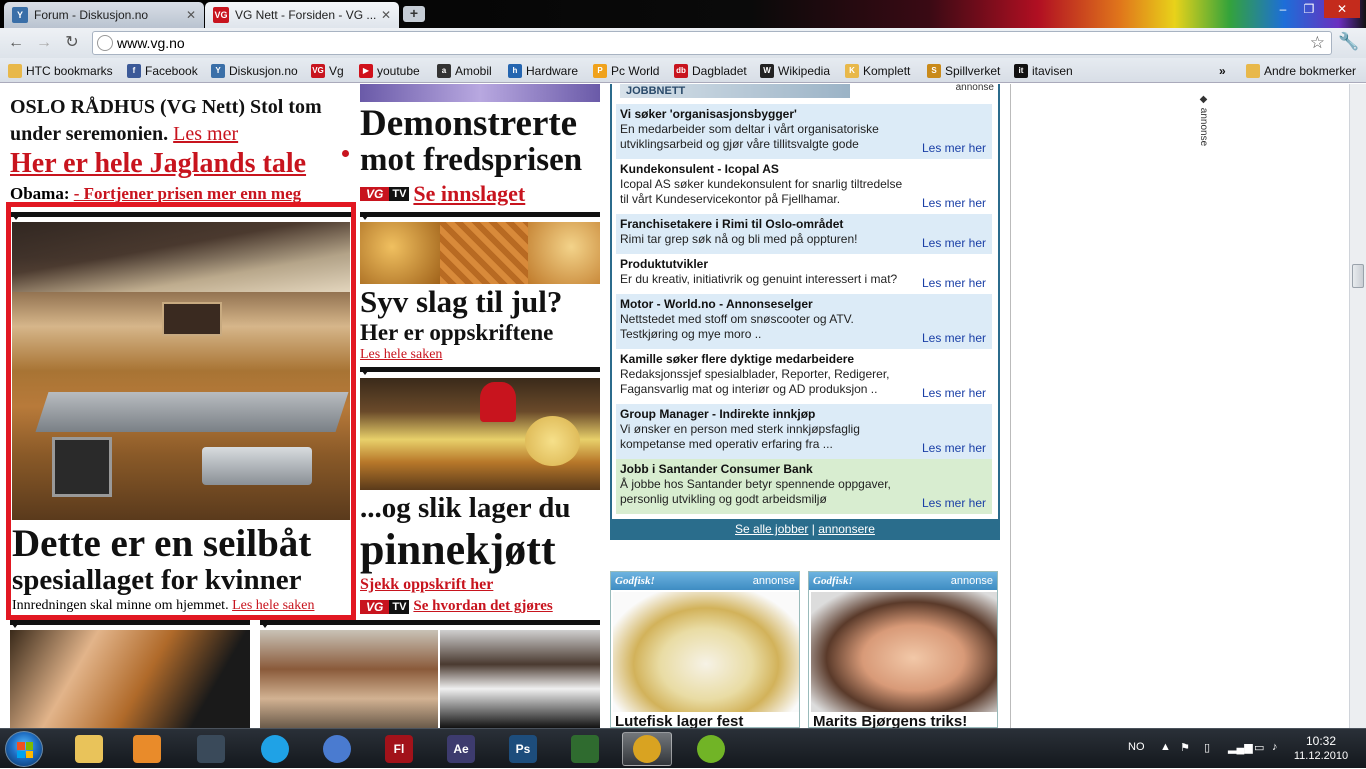 The width and height of the screenshot is (1366, 769). Describe the element at coordinates (480, 434) in the screenshot. I see `pinnekjott-image` at that location.